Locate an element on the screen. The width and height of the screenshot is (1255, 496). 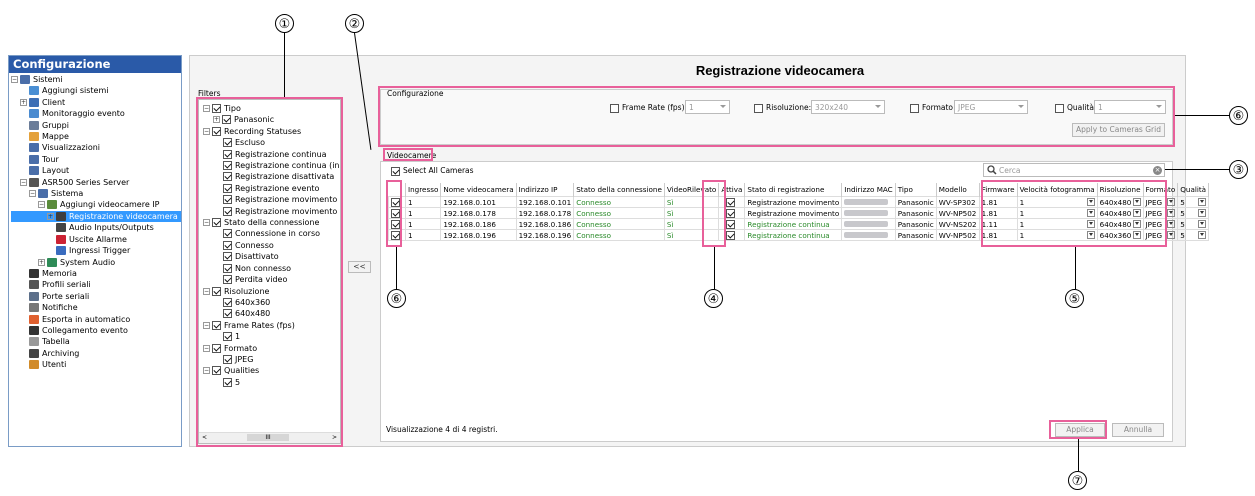
sidebar-item-audio: Audio Inputs/Outputs is located at coordinates (96, 227).